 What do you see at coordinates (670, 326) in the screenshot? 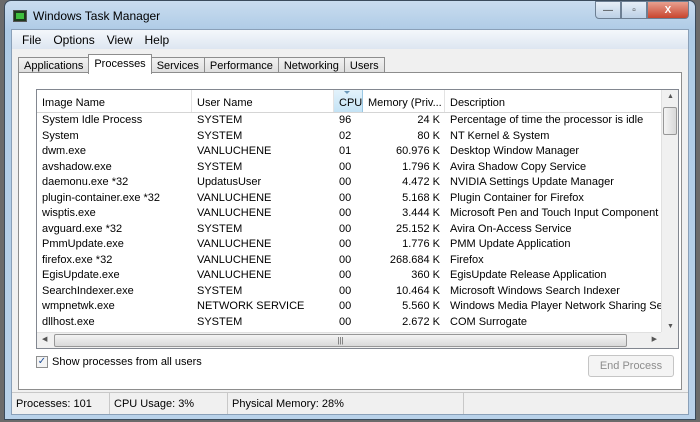
I see `scroll-down-icon: ▼` at bounding box center [670, 326].